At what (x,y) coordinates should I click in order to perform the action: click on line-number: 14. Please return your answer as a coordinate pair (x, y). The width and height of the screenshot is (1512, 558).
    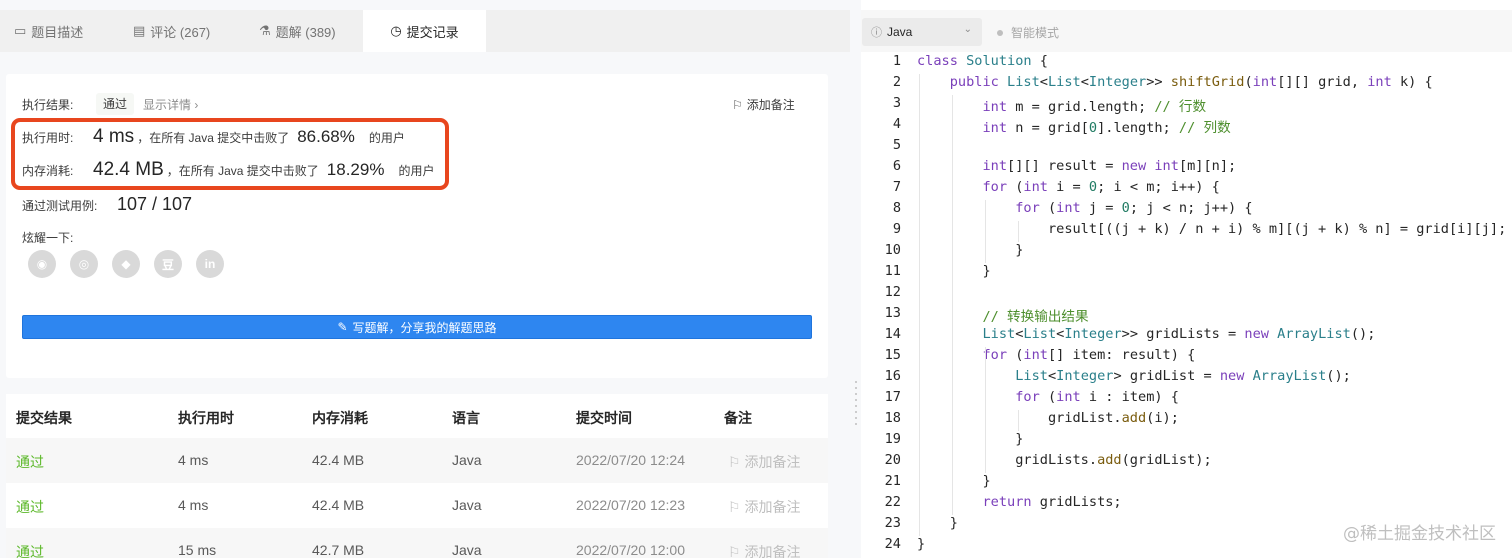
    Looking at the image, I should click on (892, 334).